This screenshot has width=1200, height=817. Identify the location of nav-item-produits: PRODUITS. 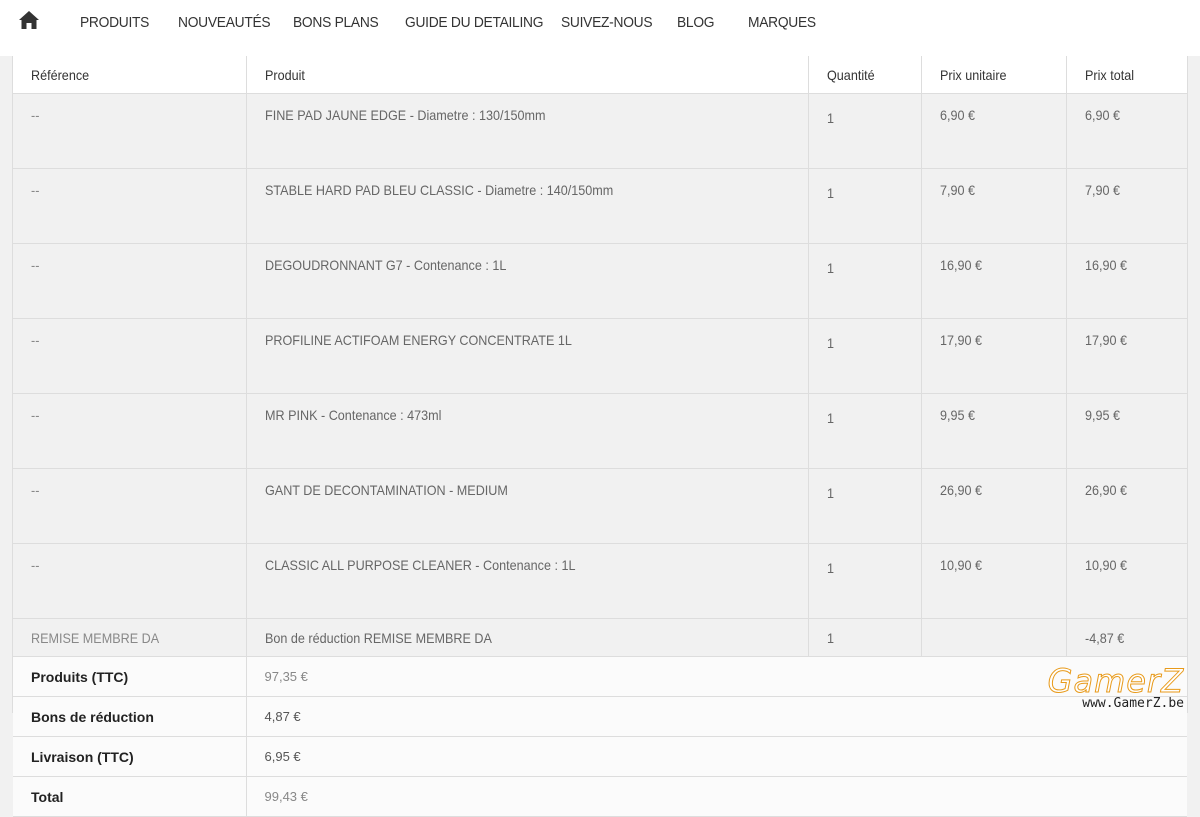
(114, 22).